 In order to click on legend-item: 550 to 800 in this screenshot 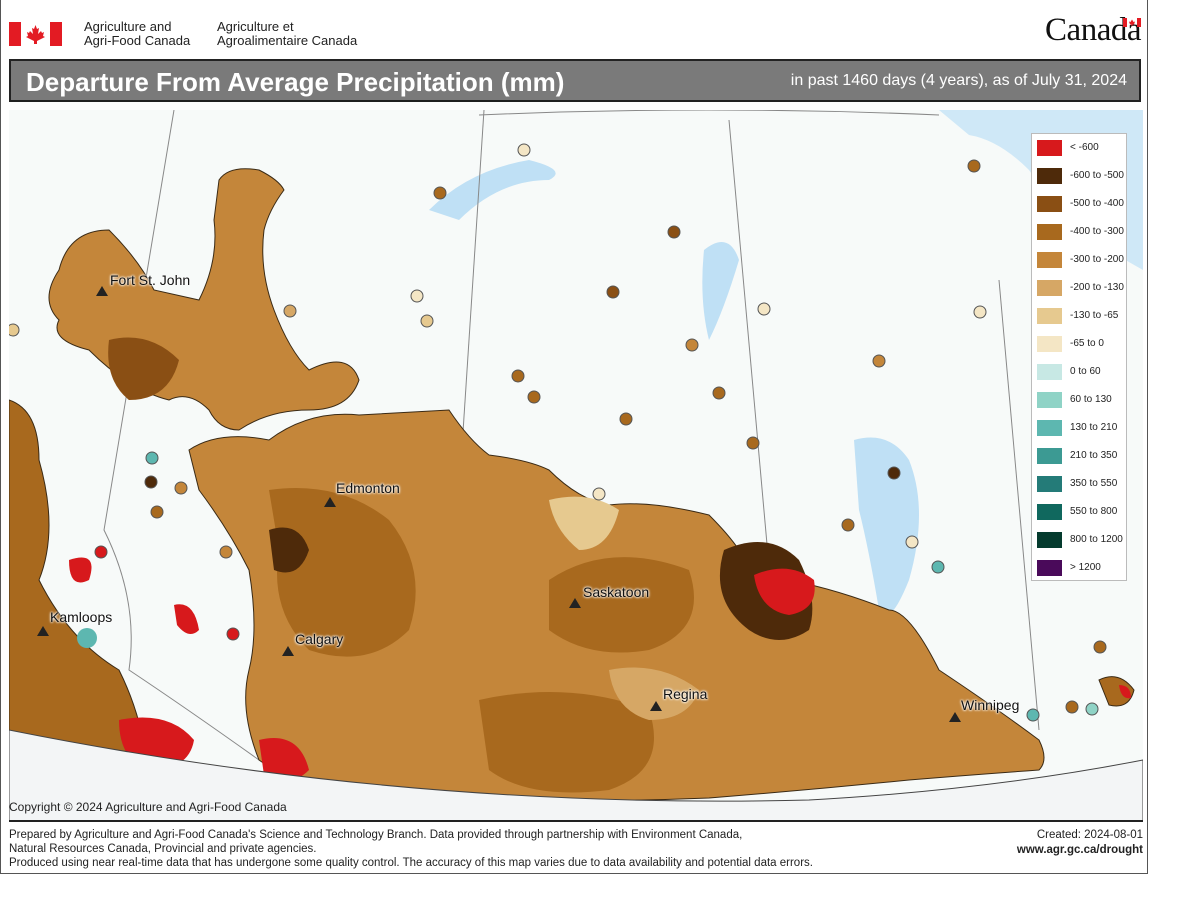, I will do `click(1081, 518)`.